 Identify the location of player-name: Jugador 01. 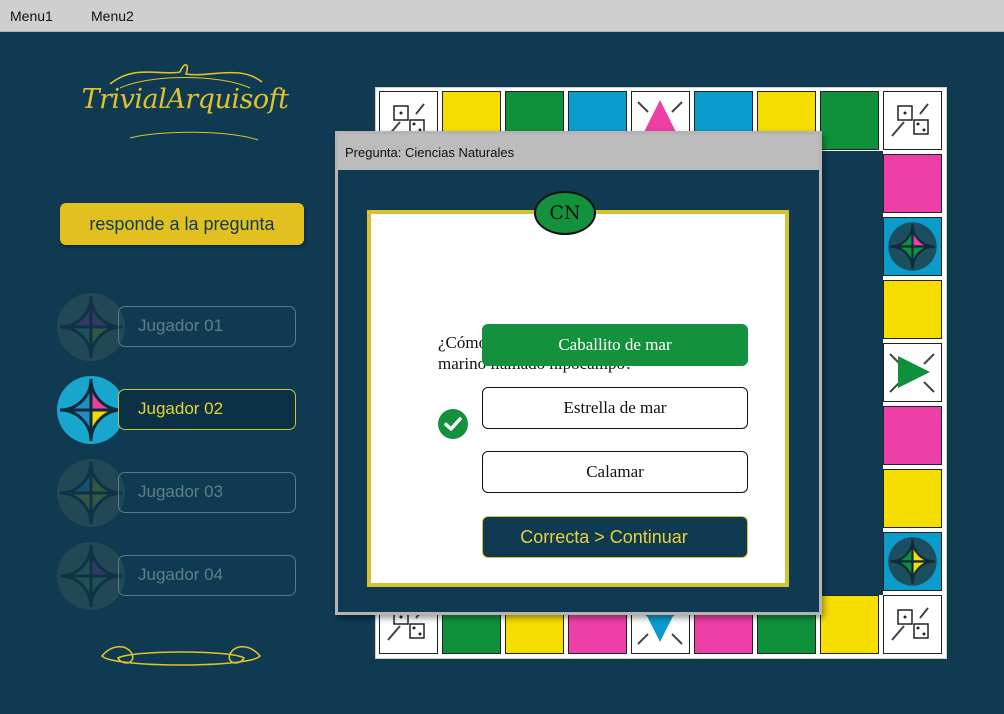
(181, 325).